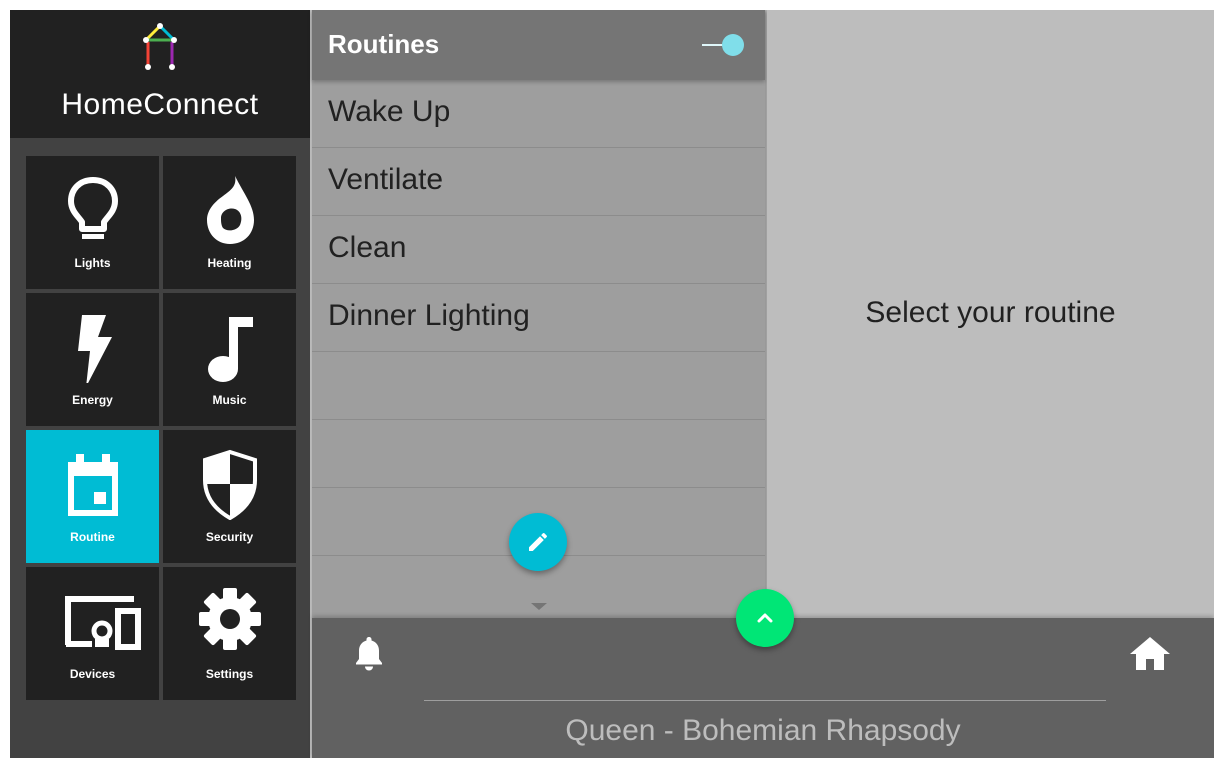  What do you see at coordinates (538, 114) in the screenshot?
I see `routine-item-wake-up: Wake Up` at bounding box center [538, 114].